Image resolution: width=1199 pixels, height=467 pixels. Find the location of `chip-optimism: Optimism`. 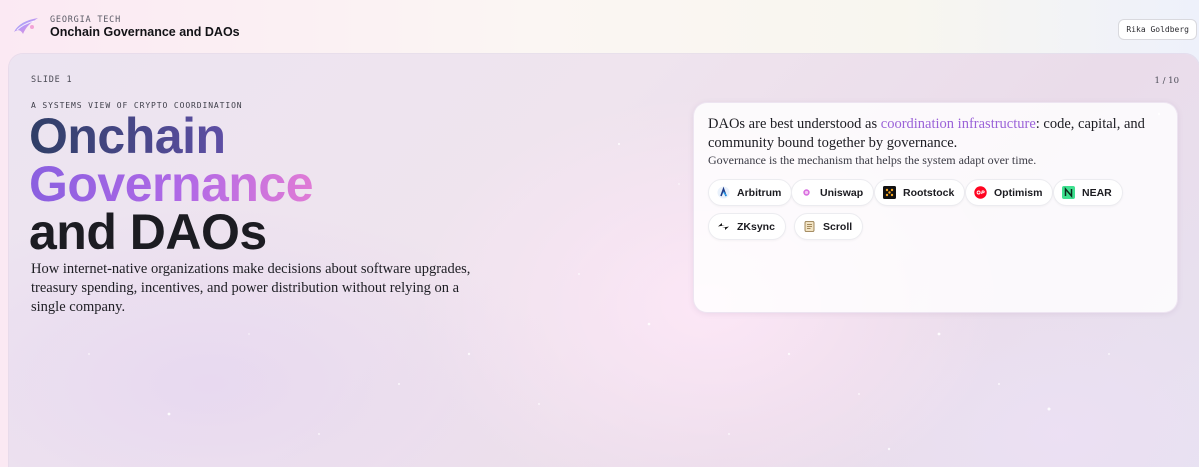

chip-optimism: Optimism is located at coordinates (1009, 192).